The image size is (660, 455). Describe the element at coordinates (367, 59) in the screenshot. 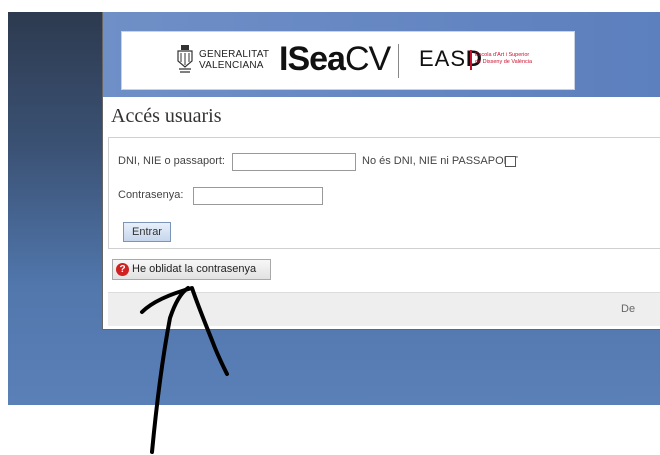

I see `iseacv-logo-light: CV` at that location.